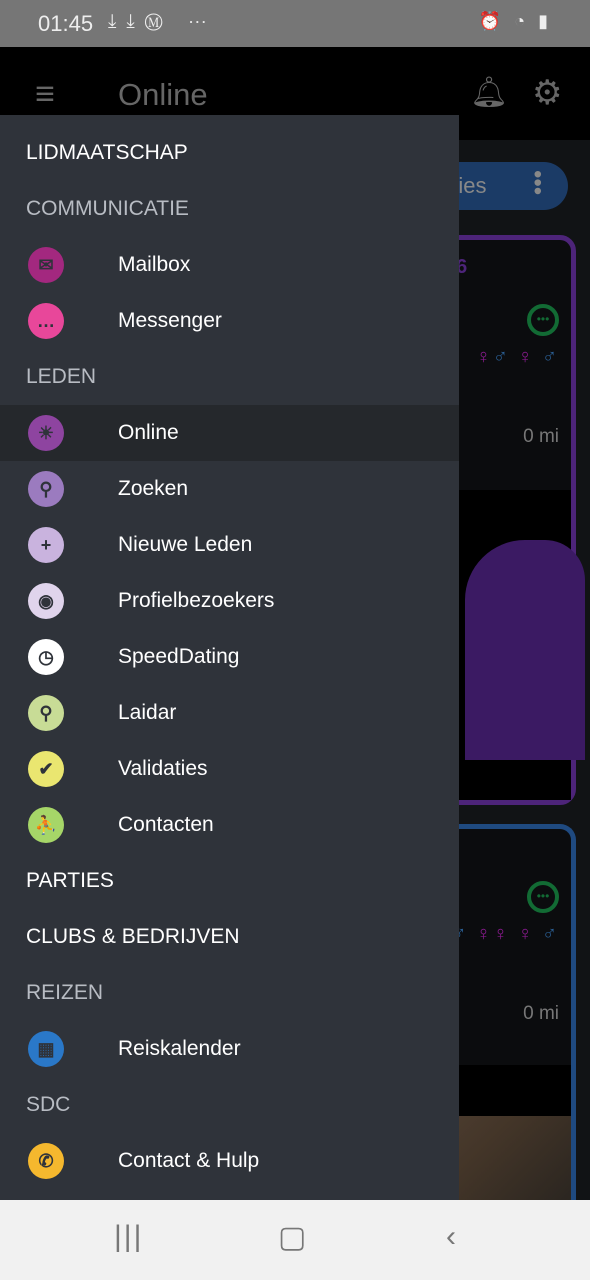  Describe the element at coordinates (179, 1048) in the screenshot. I see `drawer-item-label: Reiskalender` at that location.